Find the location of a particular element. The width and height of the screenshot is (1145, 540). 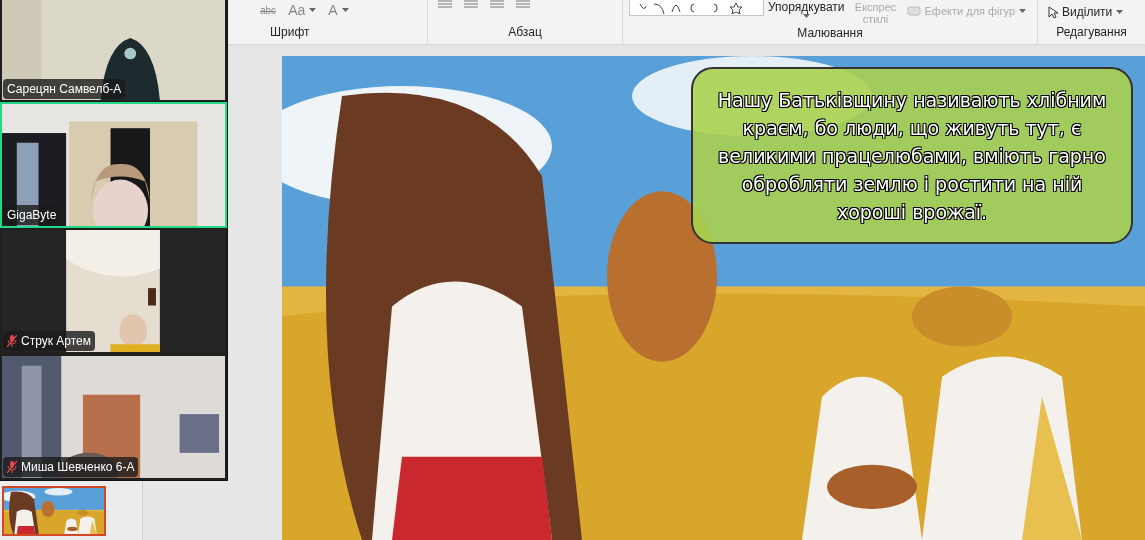

arrange-button: Упорядкувати is located at coordinates (806, 7).